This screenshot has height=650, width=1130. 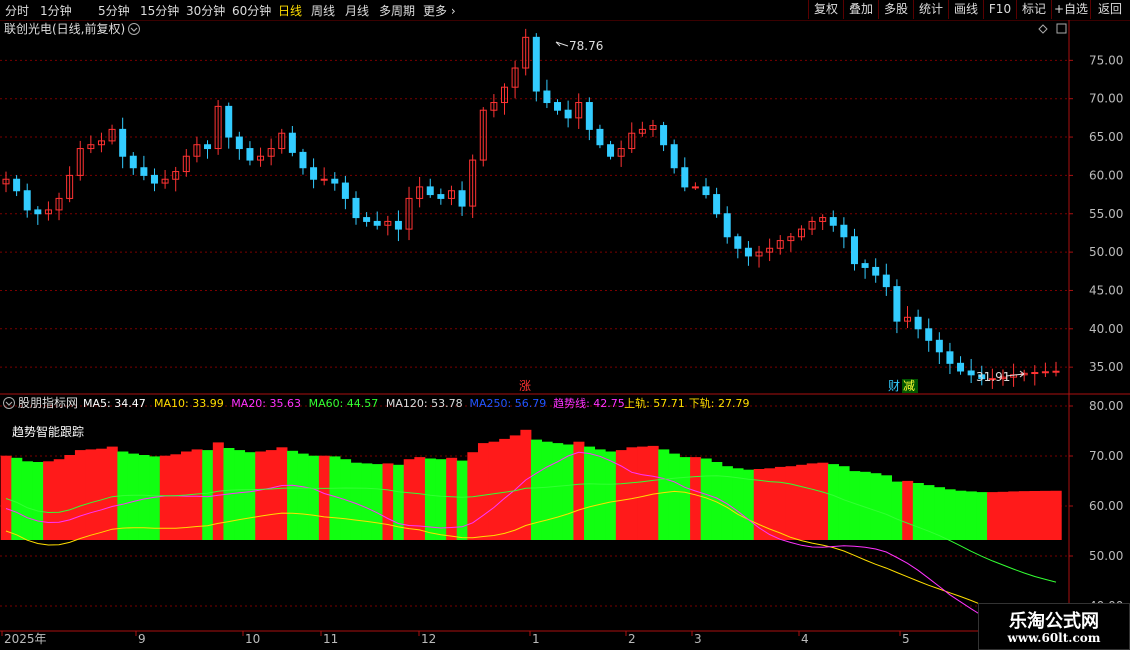 What do you see at coordinates (17, 10) in the screenshot?
I see `tab-timeframe-minute: 分时` at bounding box center [17, 10].